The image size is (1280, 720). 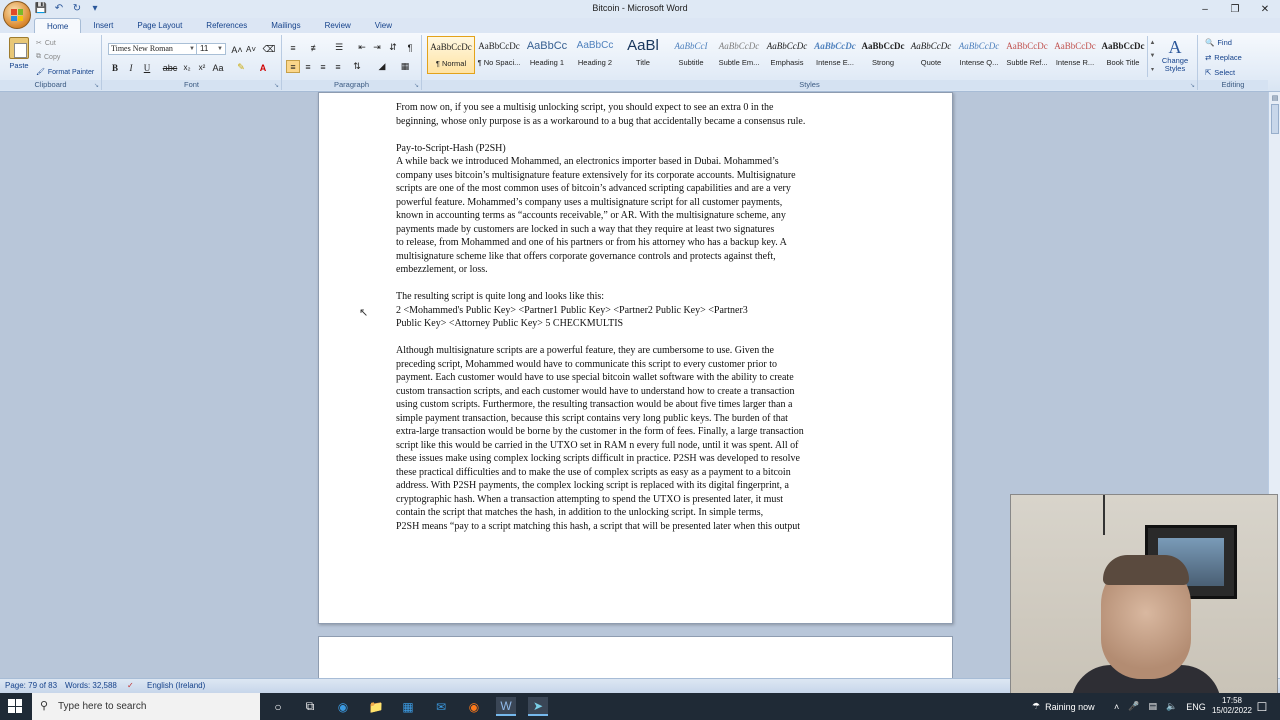 I want to click on copy-button: ⧉ Copy, so click(x=48, y=57).